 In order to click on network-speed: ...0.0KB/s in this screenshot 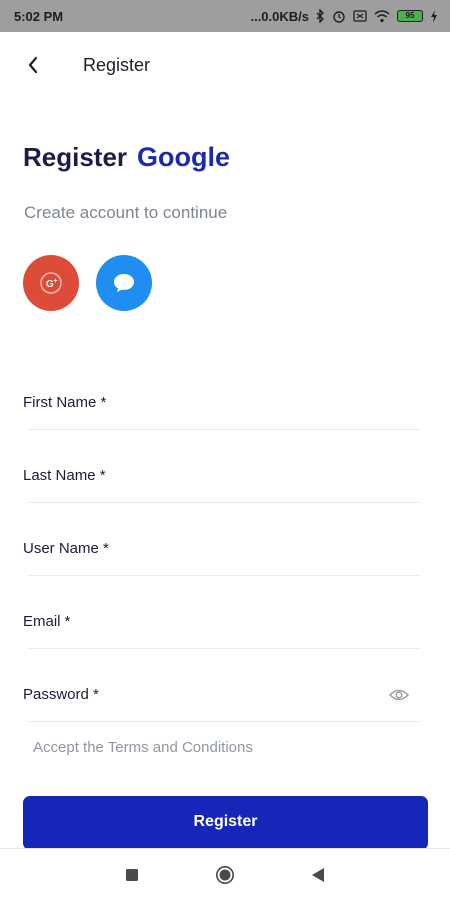, I will do `click(279, 16)`.